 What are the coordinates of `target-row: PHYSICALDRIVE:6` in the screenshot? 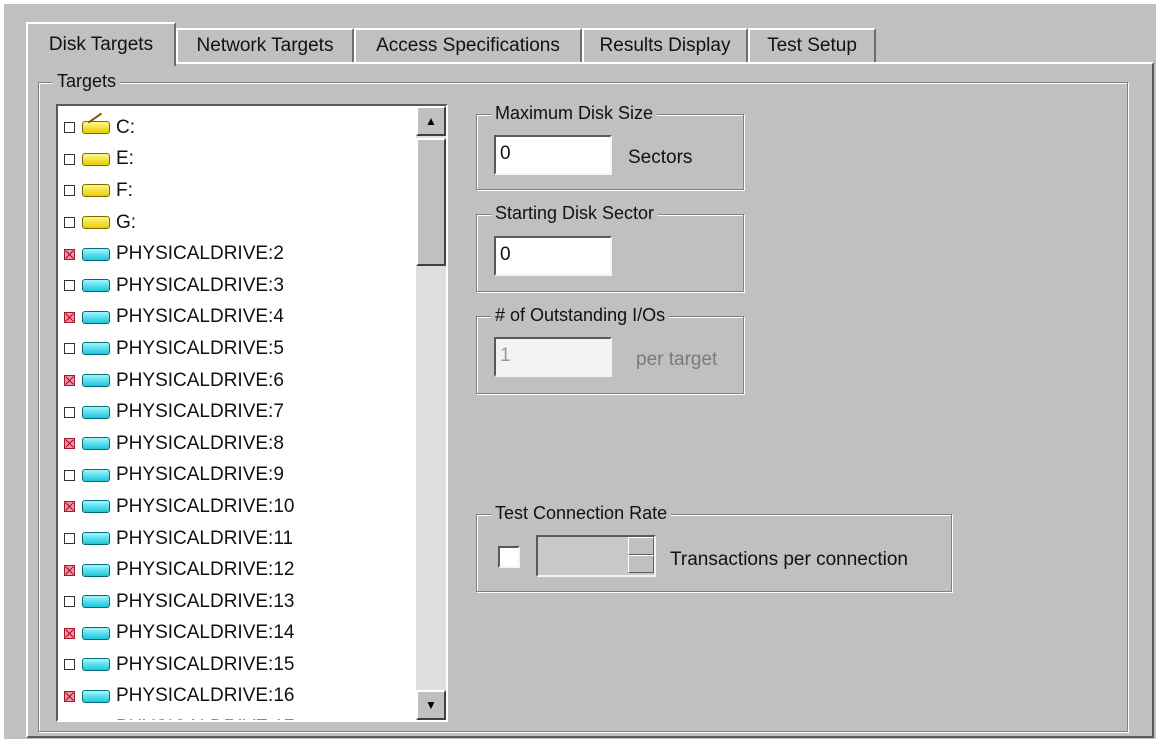 It's located at (239, 381).